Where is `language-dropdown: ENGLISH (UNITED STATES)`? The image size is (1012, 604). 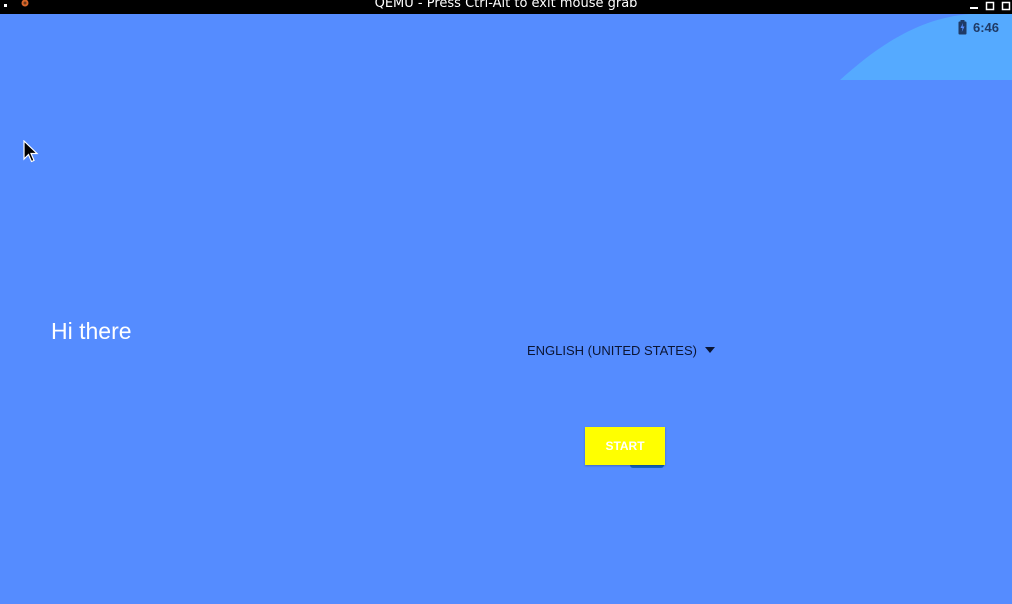 language-dropdown: ENGLISH (UNITED STATES) is located at coordinates (621, 350).